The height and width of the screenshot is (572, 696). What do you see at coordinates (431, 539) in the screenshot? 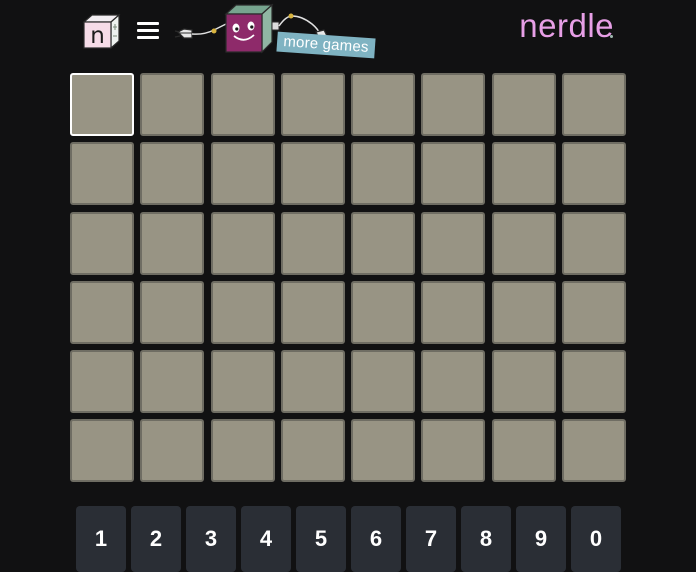
I see `key-7: 7` at bounding box center [431, 539].